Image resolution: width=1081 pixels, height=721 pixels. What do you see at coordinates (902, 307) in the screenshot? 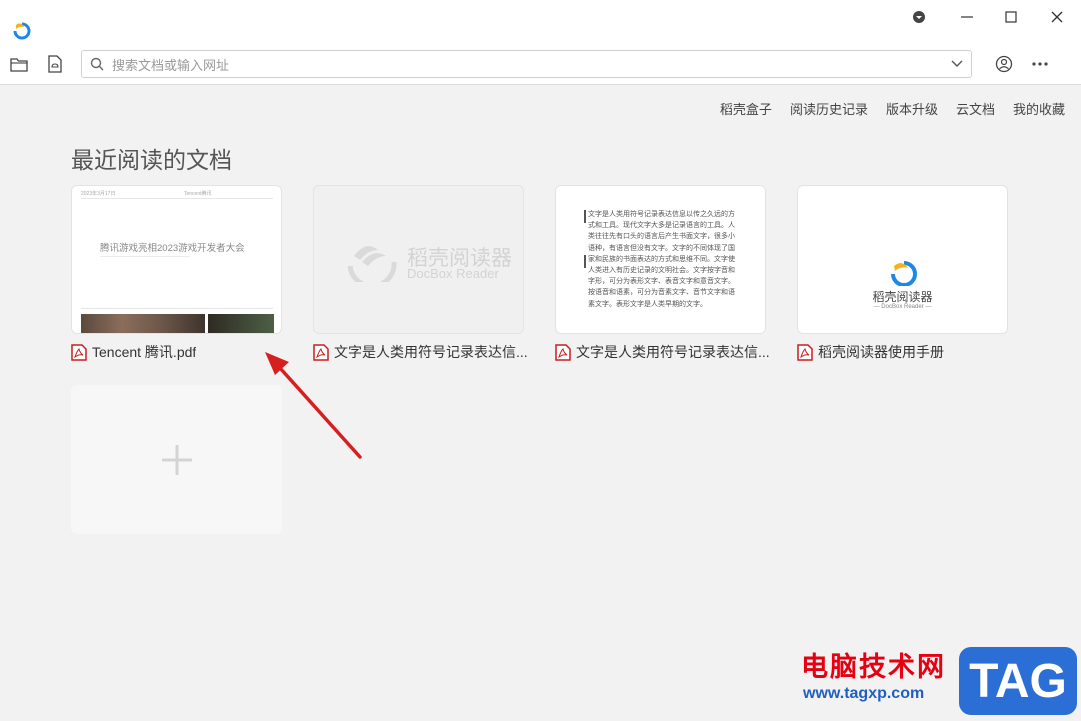
I see `thumb-brand-en: — DocBox Reader —` at bounding box center [902, 307].